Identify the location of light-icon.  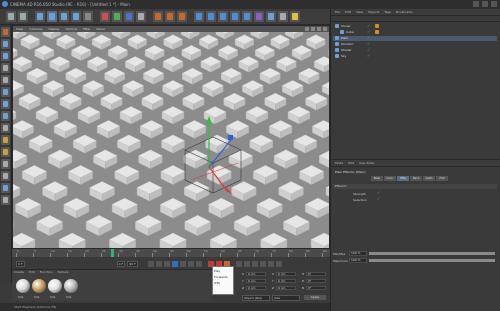
(295, 16).